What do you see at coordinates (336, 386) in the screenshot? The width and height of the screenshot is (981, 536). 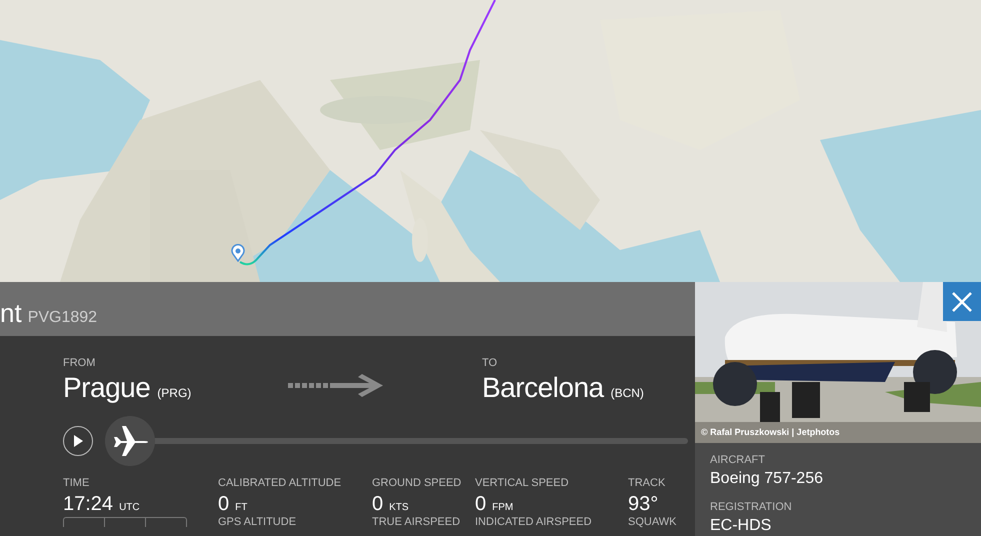 I see `arrow-icon` at bounding box center [336, 386].